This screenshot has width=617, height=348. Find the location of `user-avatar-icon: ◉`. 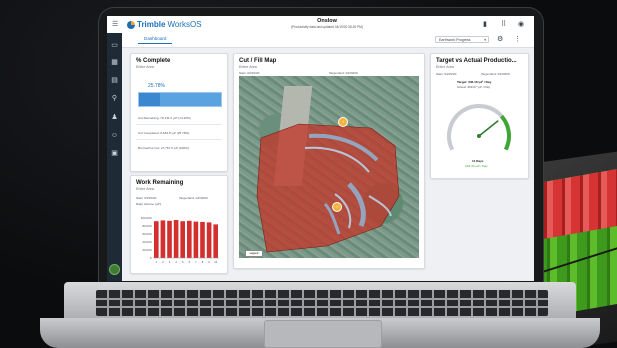

user-avatar-icon: ◉ is located at coordinates (521, 24).